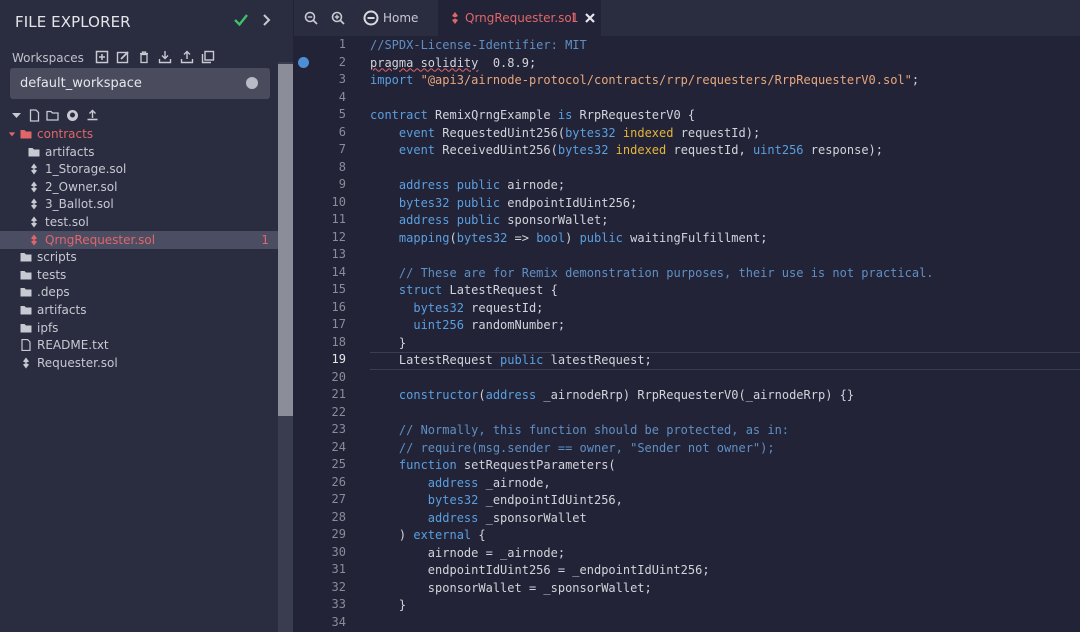 This screenshot has height=632, width=1080. What do you see at coordinates (77, 362) in the screenshot?
I see `tree-item-label: Requester.sol` at bounding box center [77, 362].